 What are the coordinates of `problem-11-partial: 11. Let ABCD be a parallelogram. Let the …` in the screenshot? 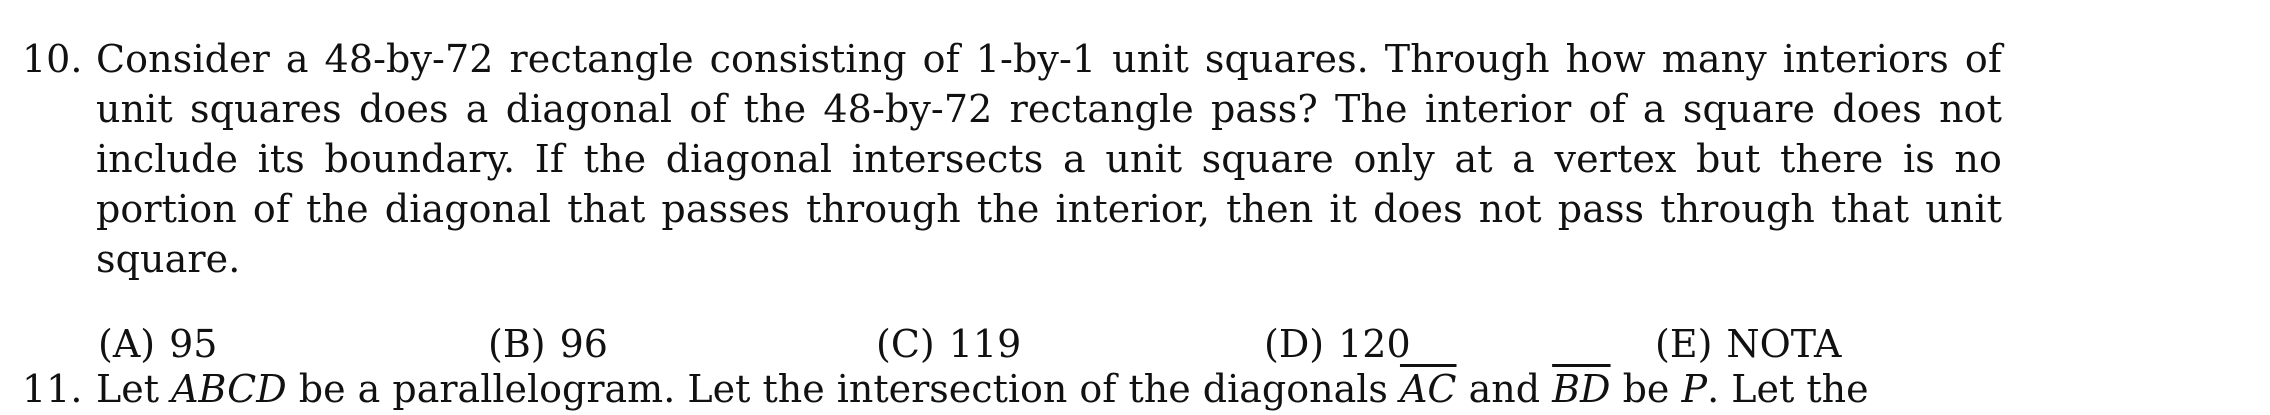 It's located at (945, 389).